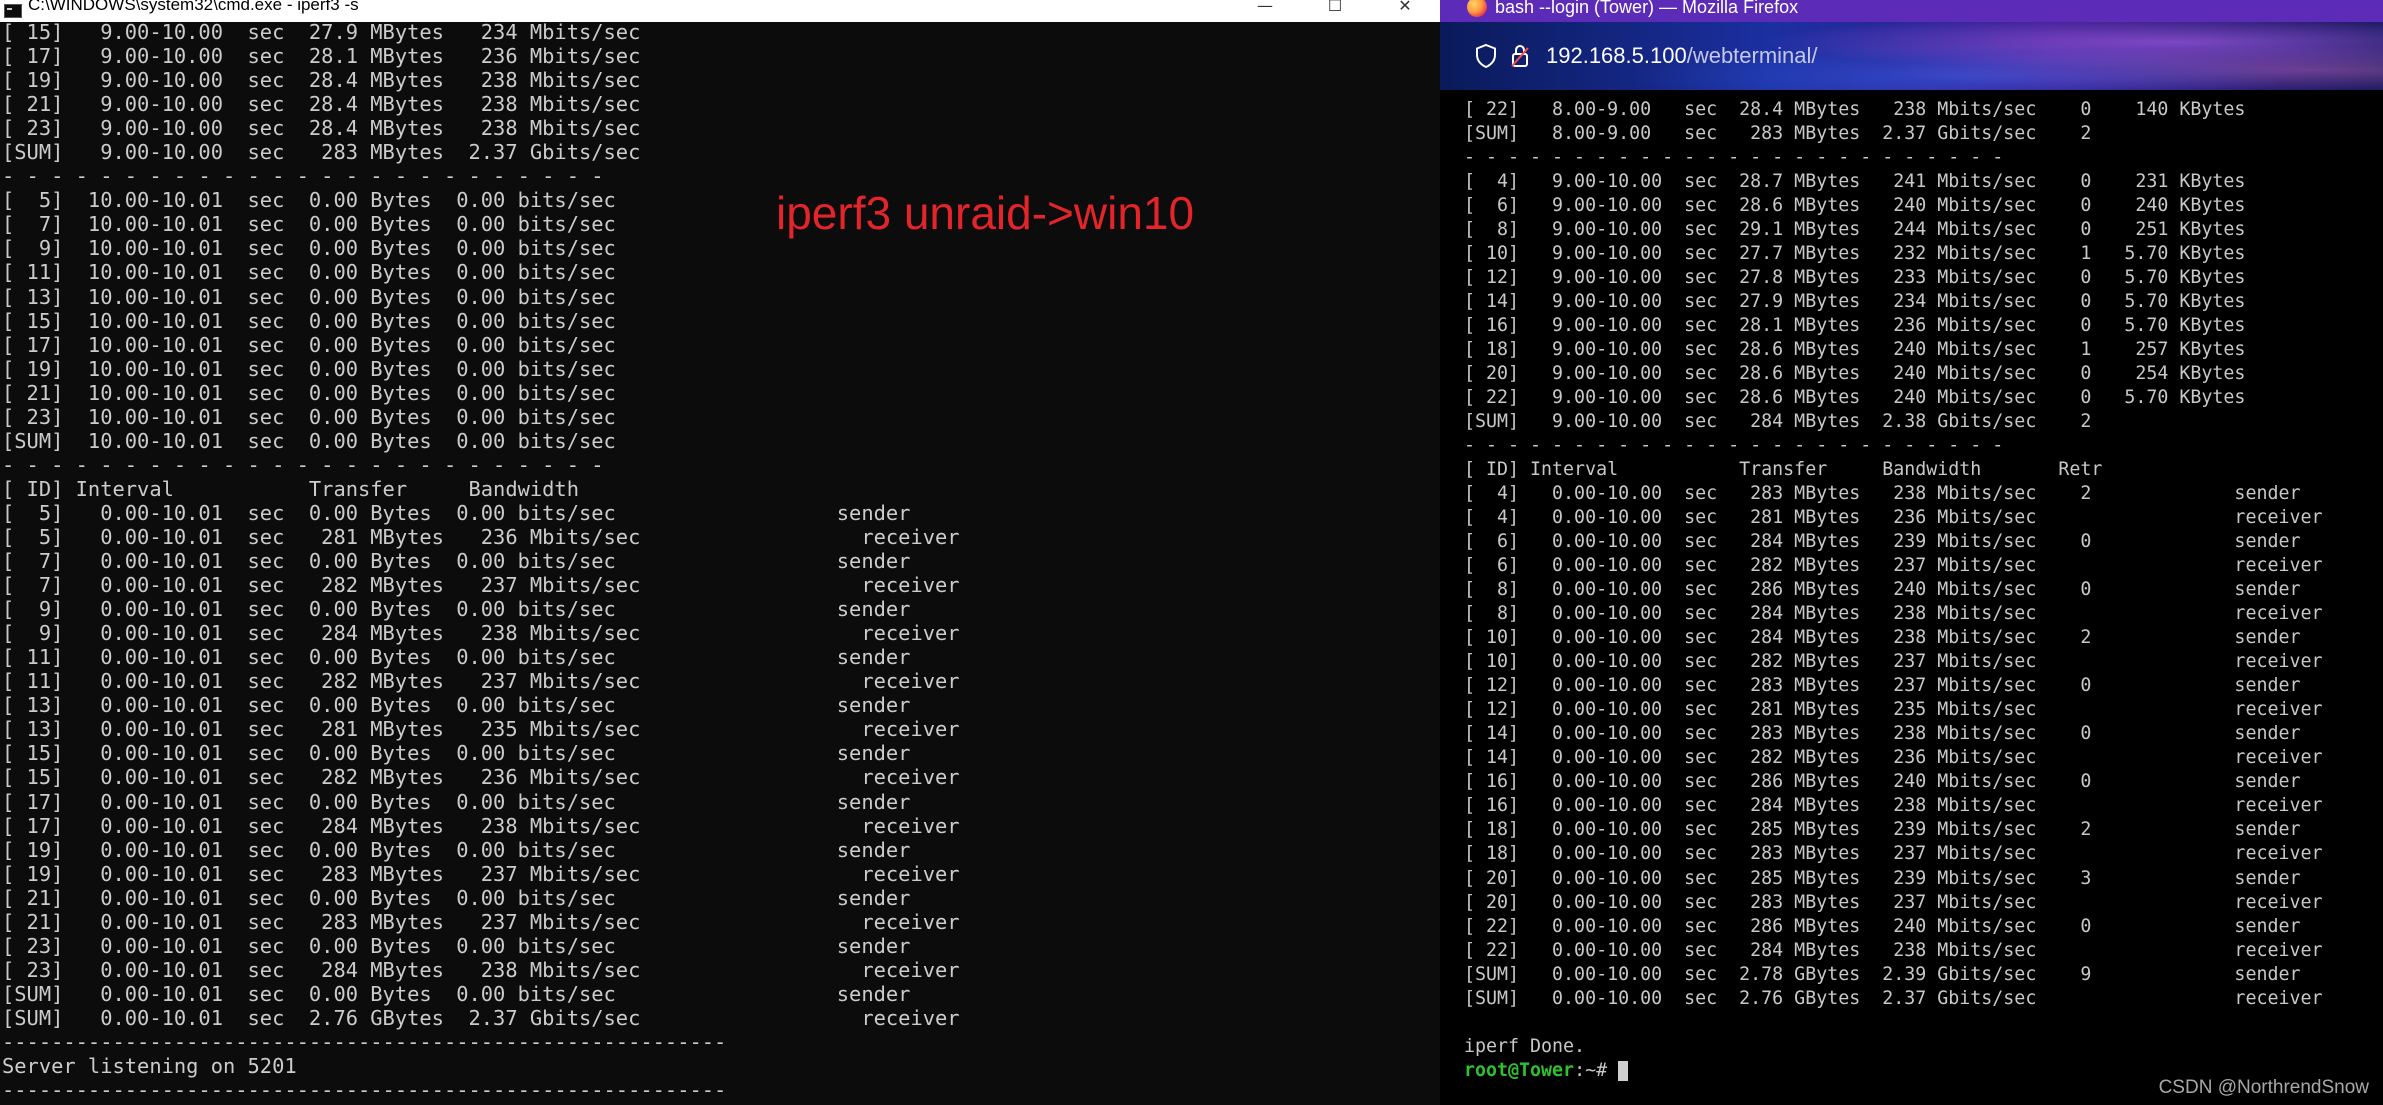 This screenshot has width=2383, height=1105. I want to click on cmd-window-title: C:\WINDOWS\system32\cmd.exe - iperf3 -s, so click(193, 7).